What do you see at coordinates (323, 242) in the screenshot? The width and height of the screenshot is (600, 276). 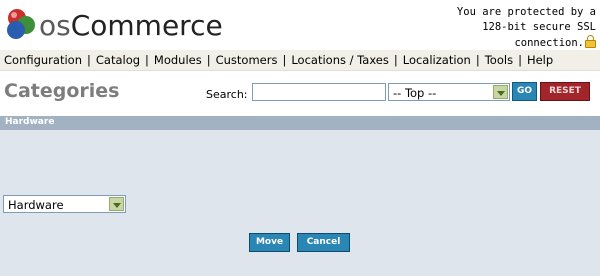 I see `cancel-button: Cancel` at bounding box center [323, 242].